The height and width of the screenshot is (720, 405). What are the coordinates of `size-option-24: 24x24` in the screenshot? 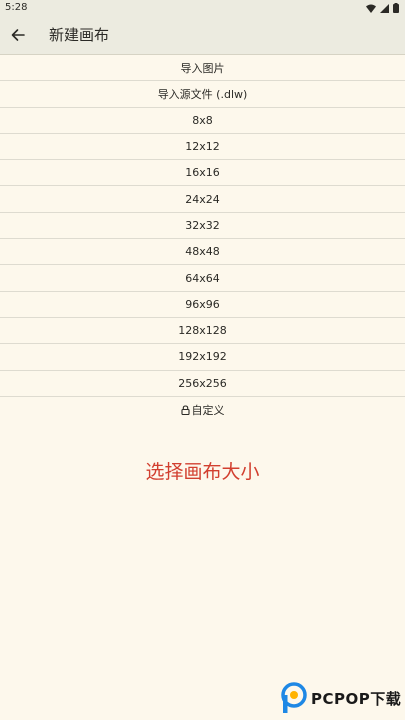 It's located at (202, 199).